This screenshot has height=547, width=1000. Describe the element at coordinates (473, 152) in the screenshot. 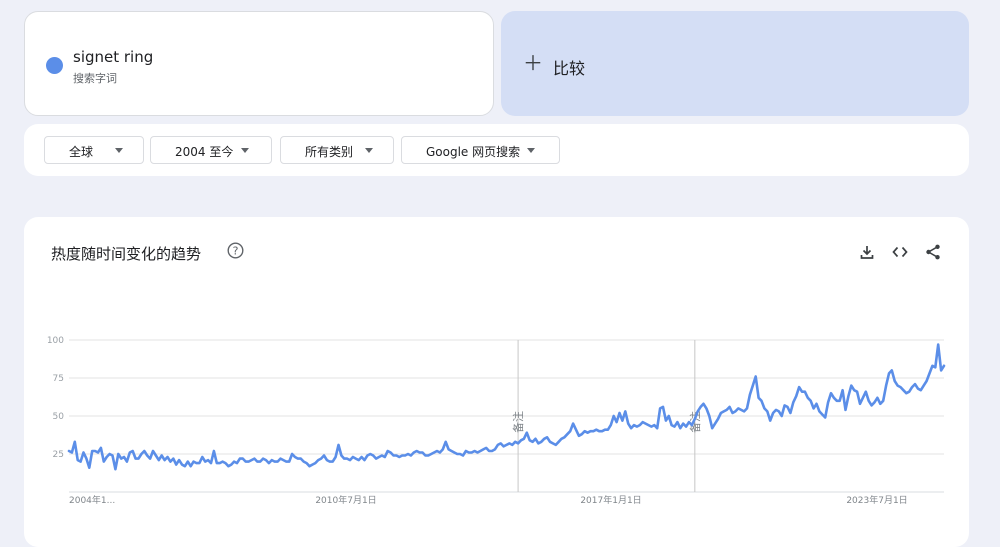

I see `search-type-label: Google 网页搜索` at that location.